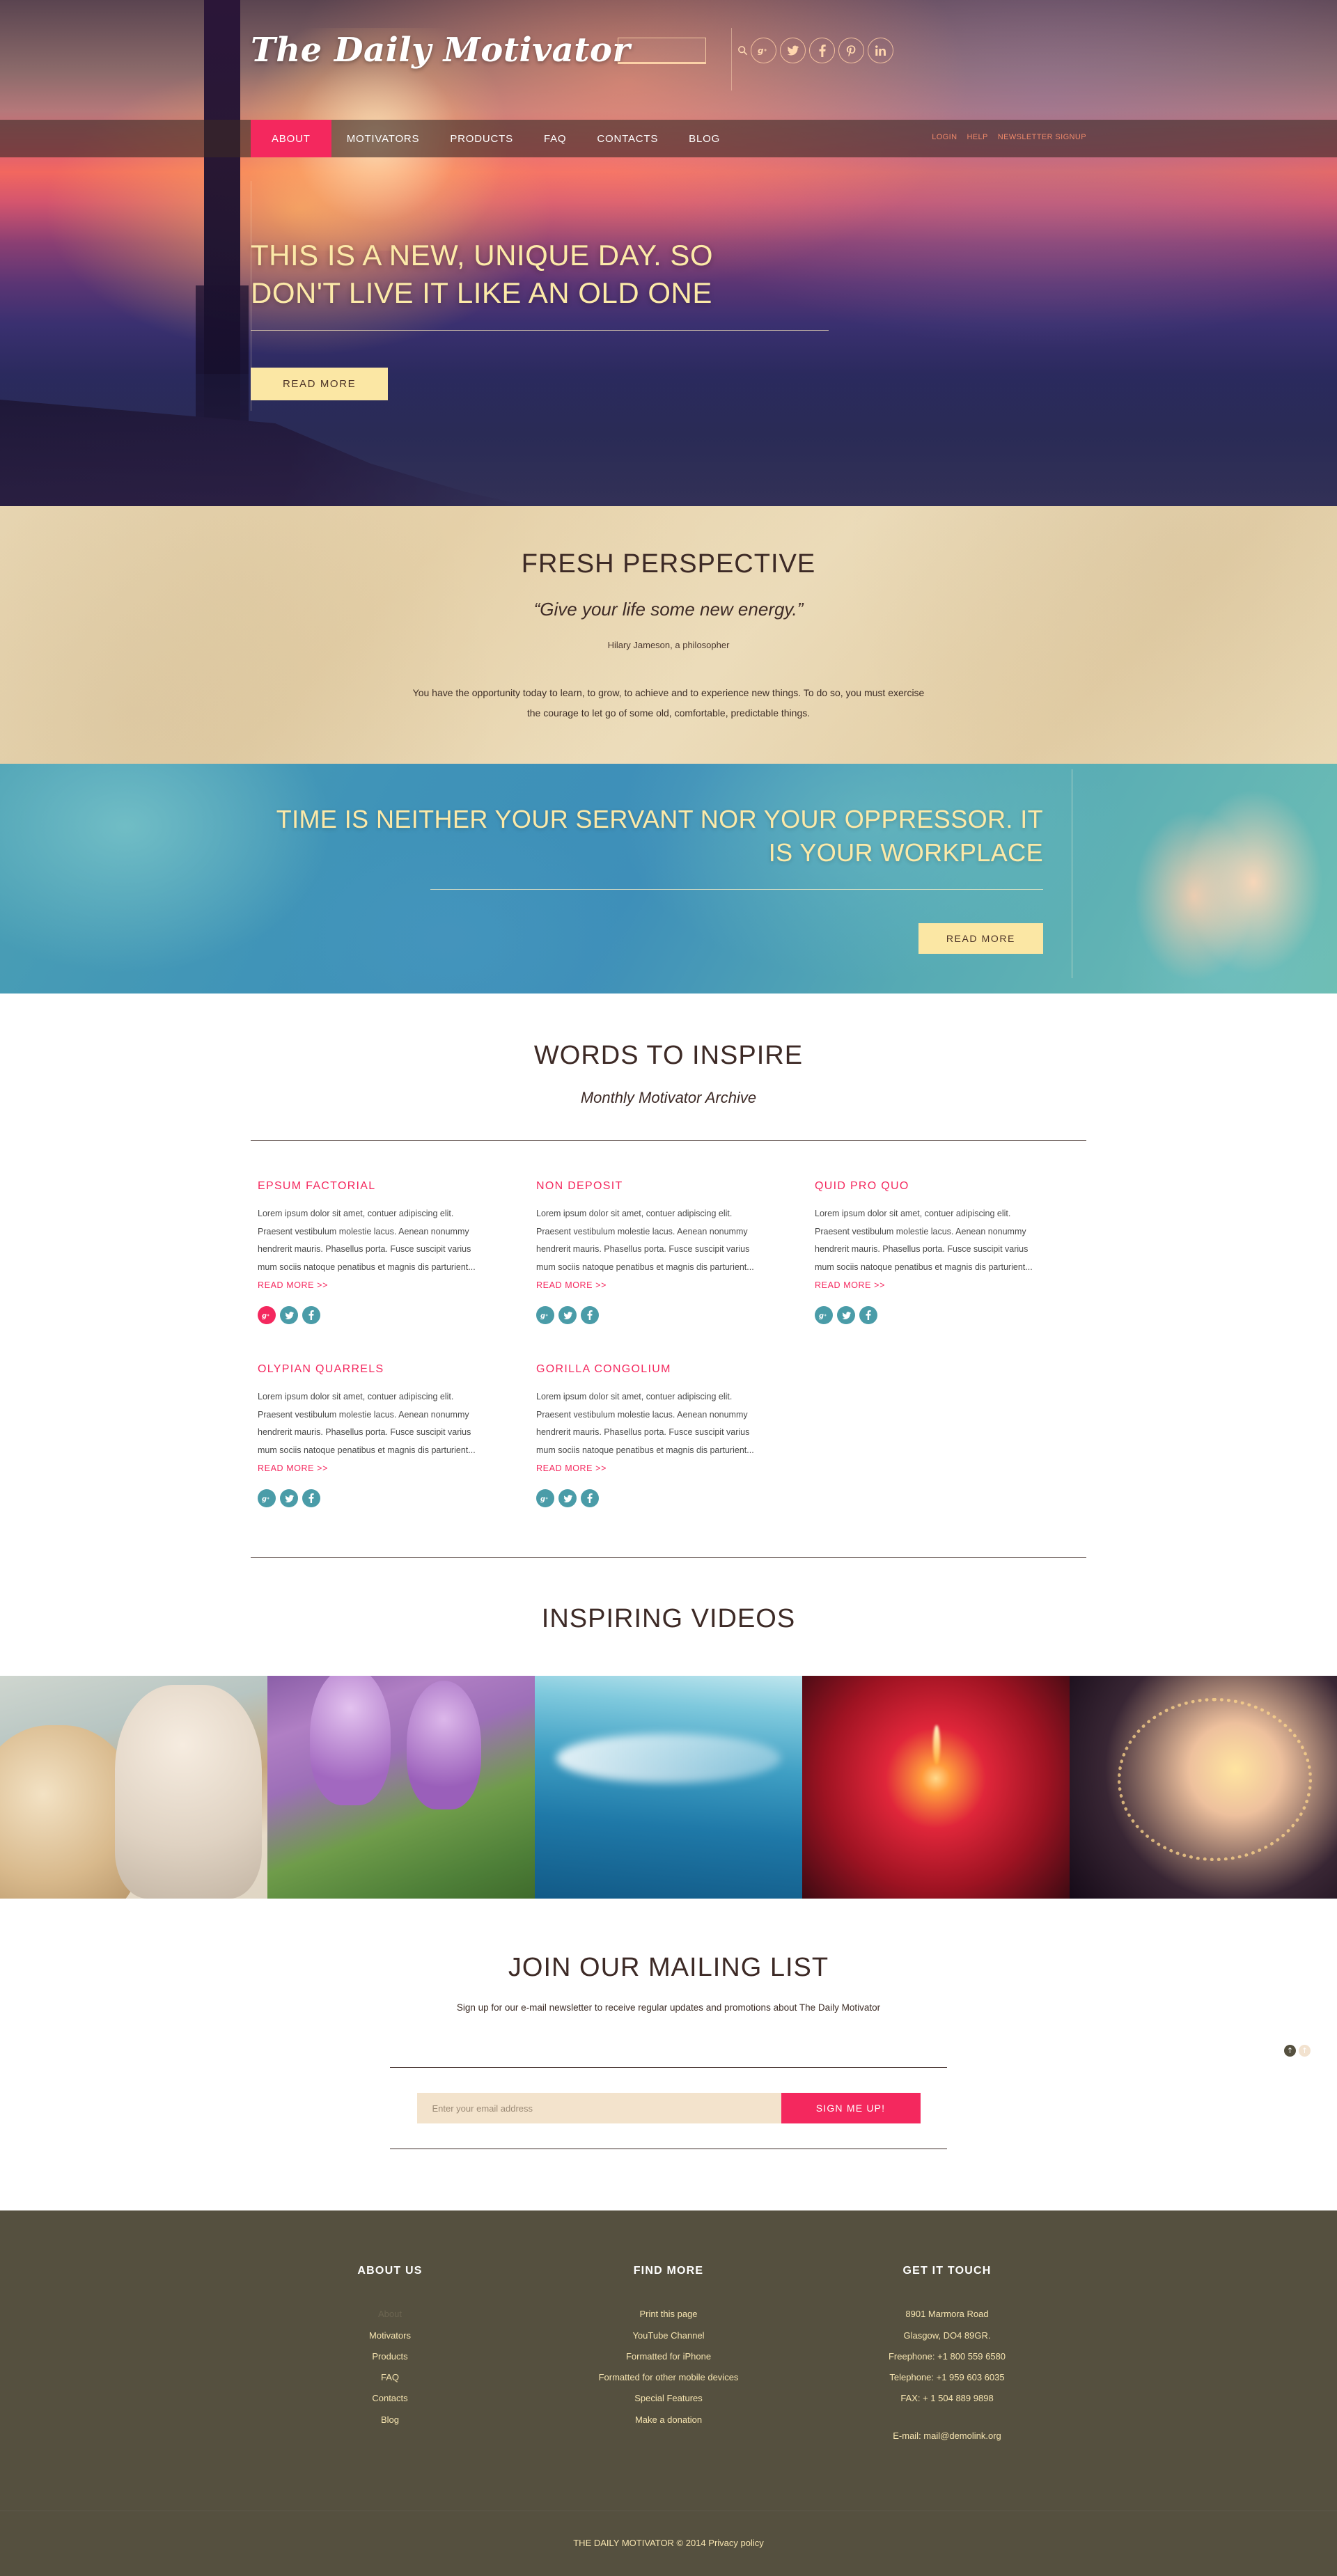  I want to click on help-link: HELP, so click(977, 137).